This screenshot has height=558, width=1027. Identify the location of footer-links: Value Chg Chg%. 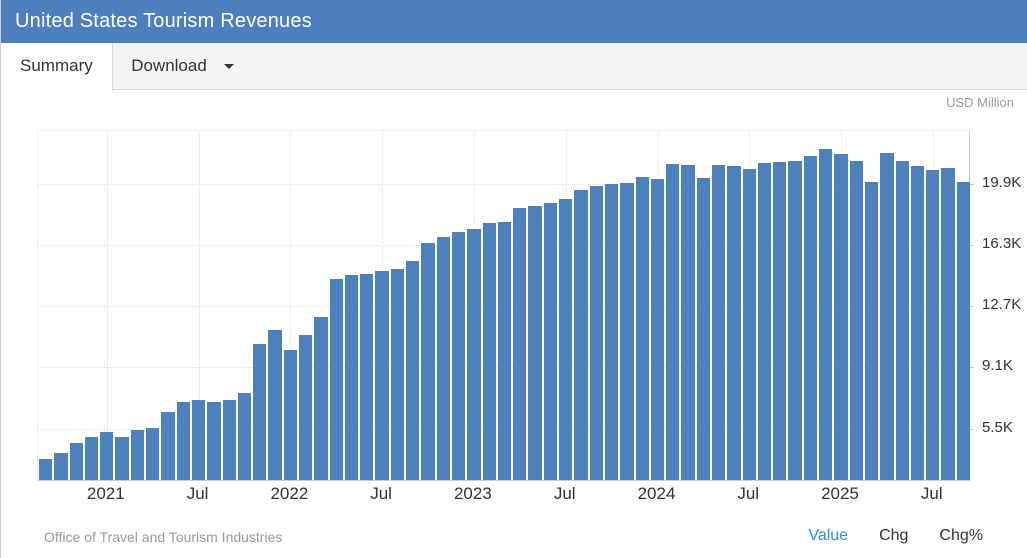
(895, 536).